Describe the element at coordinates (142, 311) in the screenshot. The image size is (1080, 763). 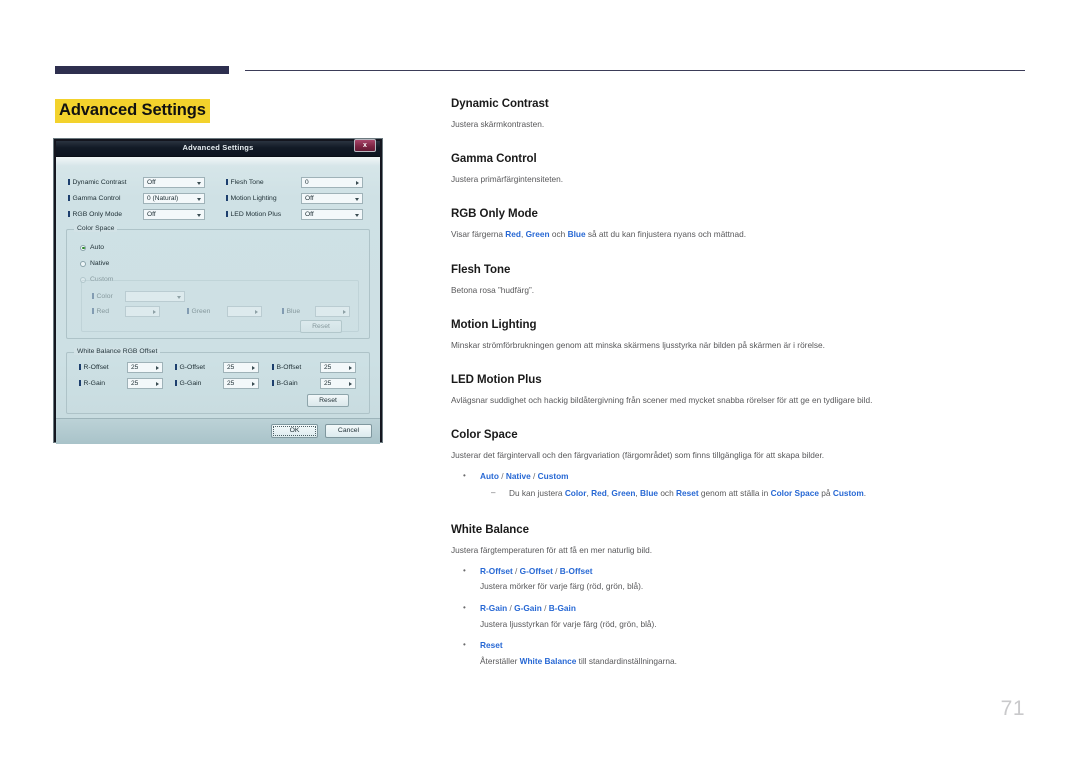
I see `custom-red-spinner` at that location.